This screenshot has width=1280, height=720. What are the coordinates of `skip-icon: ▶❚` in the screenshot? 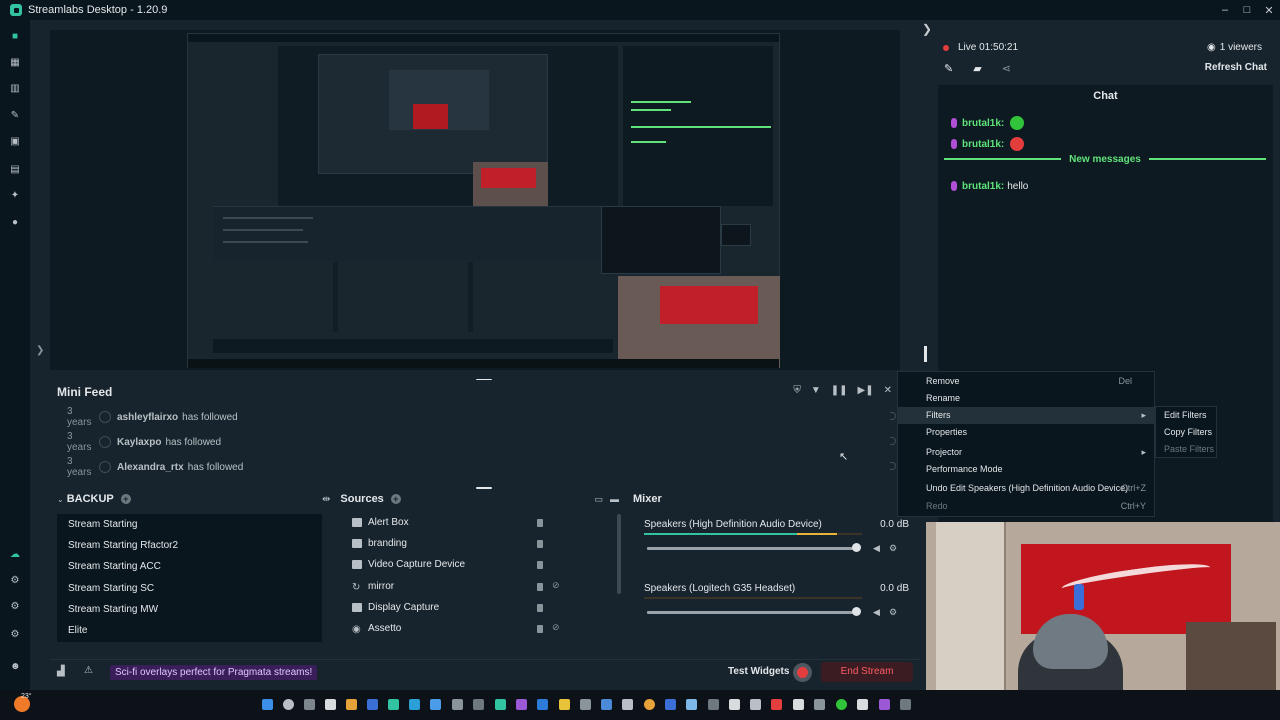 It's located at (866, 390).